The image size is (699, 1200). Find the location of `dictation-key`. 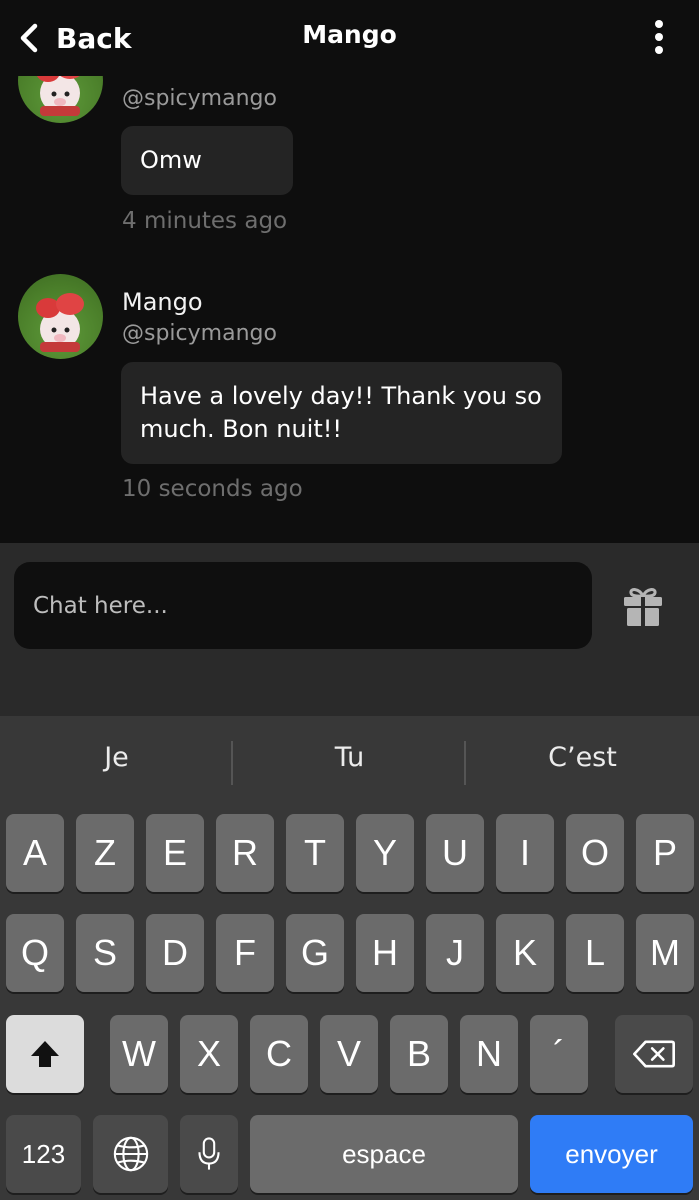

dictation-key is located at coordinates (209, 1154).